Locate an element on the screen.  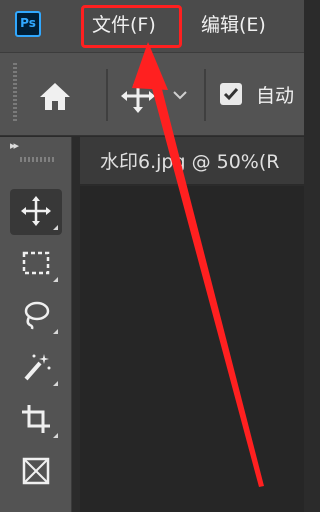
marquee-icon is located at coordinates (36, 263).